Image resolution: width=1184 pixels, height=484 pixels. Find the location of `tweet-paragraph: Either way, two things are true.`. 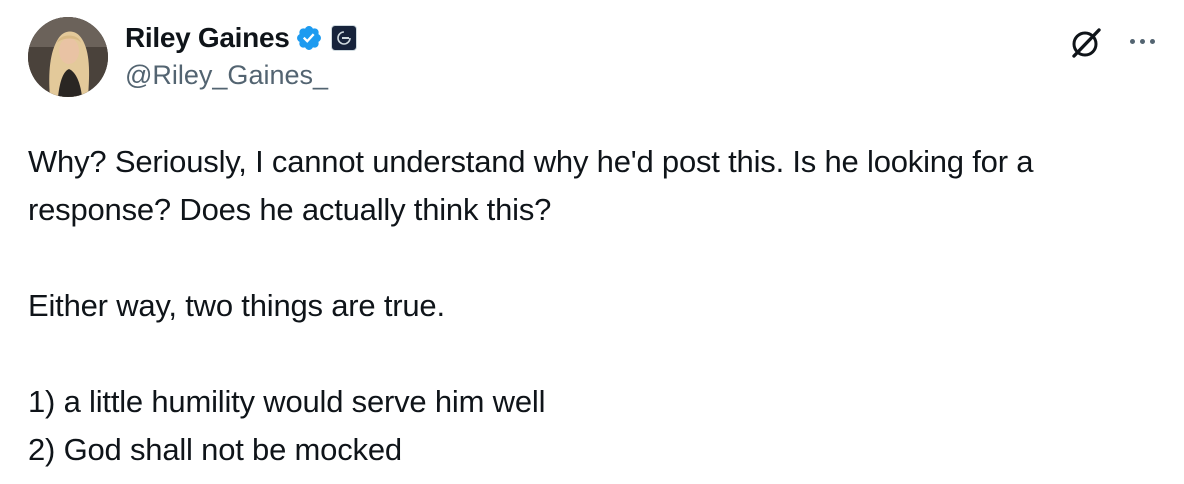

tweet-paragraph: Either way, two things are true. is located at coordinates (236, 305).